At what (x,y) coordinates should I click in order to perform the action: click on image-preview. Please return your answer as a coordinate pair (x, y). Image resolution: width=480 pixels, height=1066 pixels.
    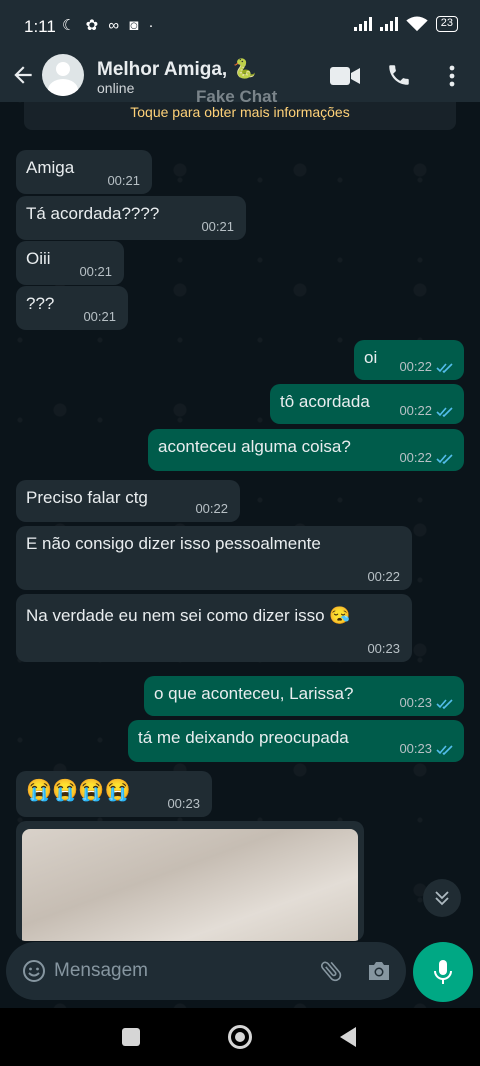
    Looking at the image, I should click on (190, 885).